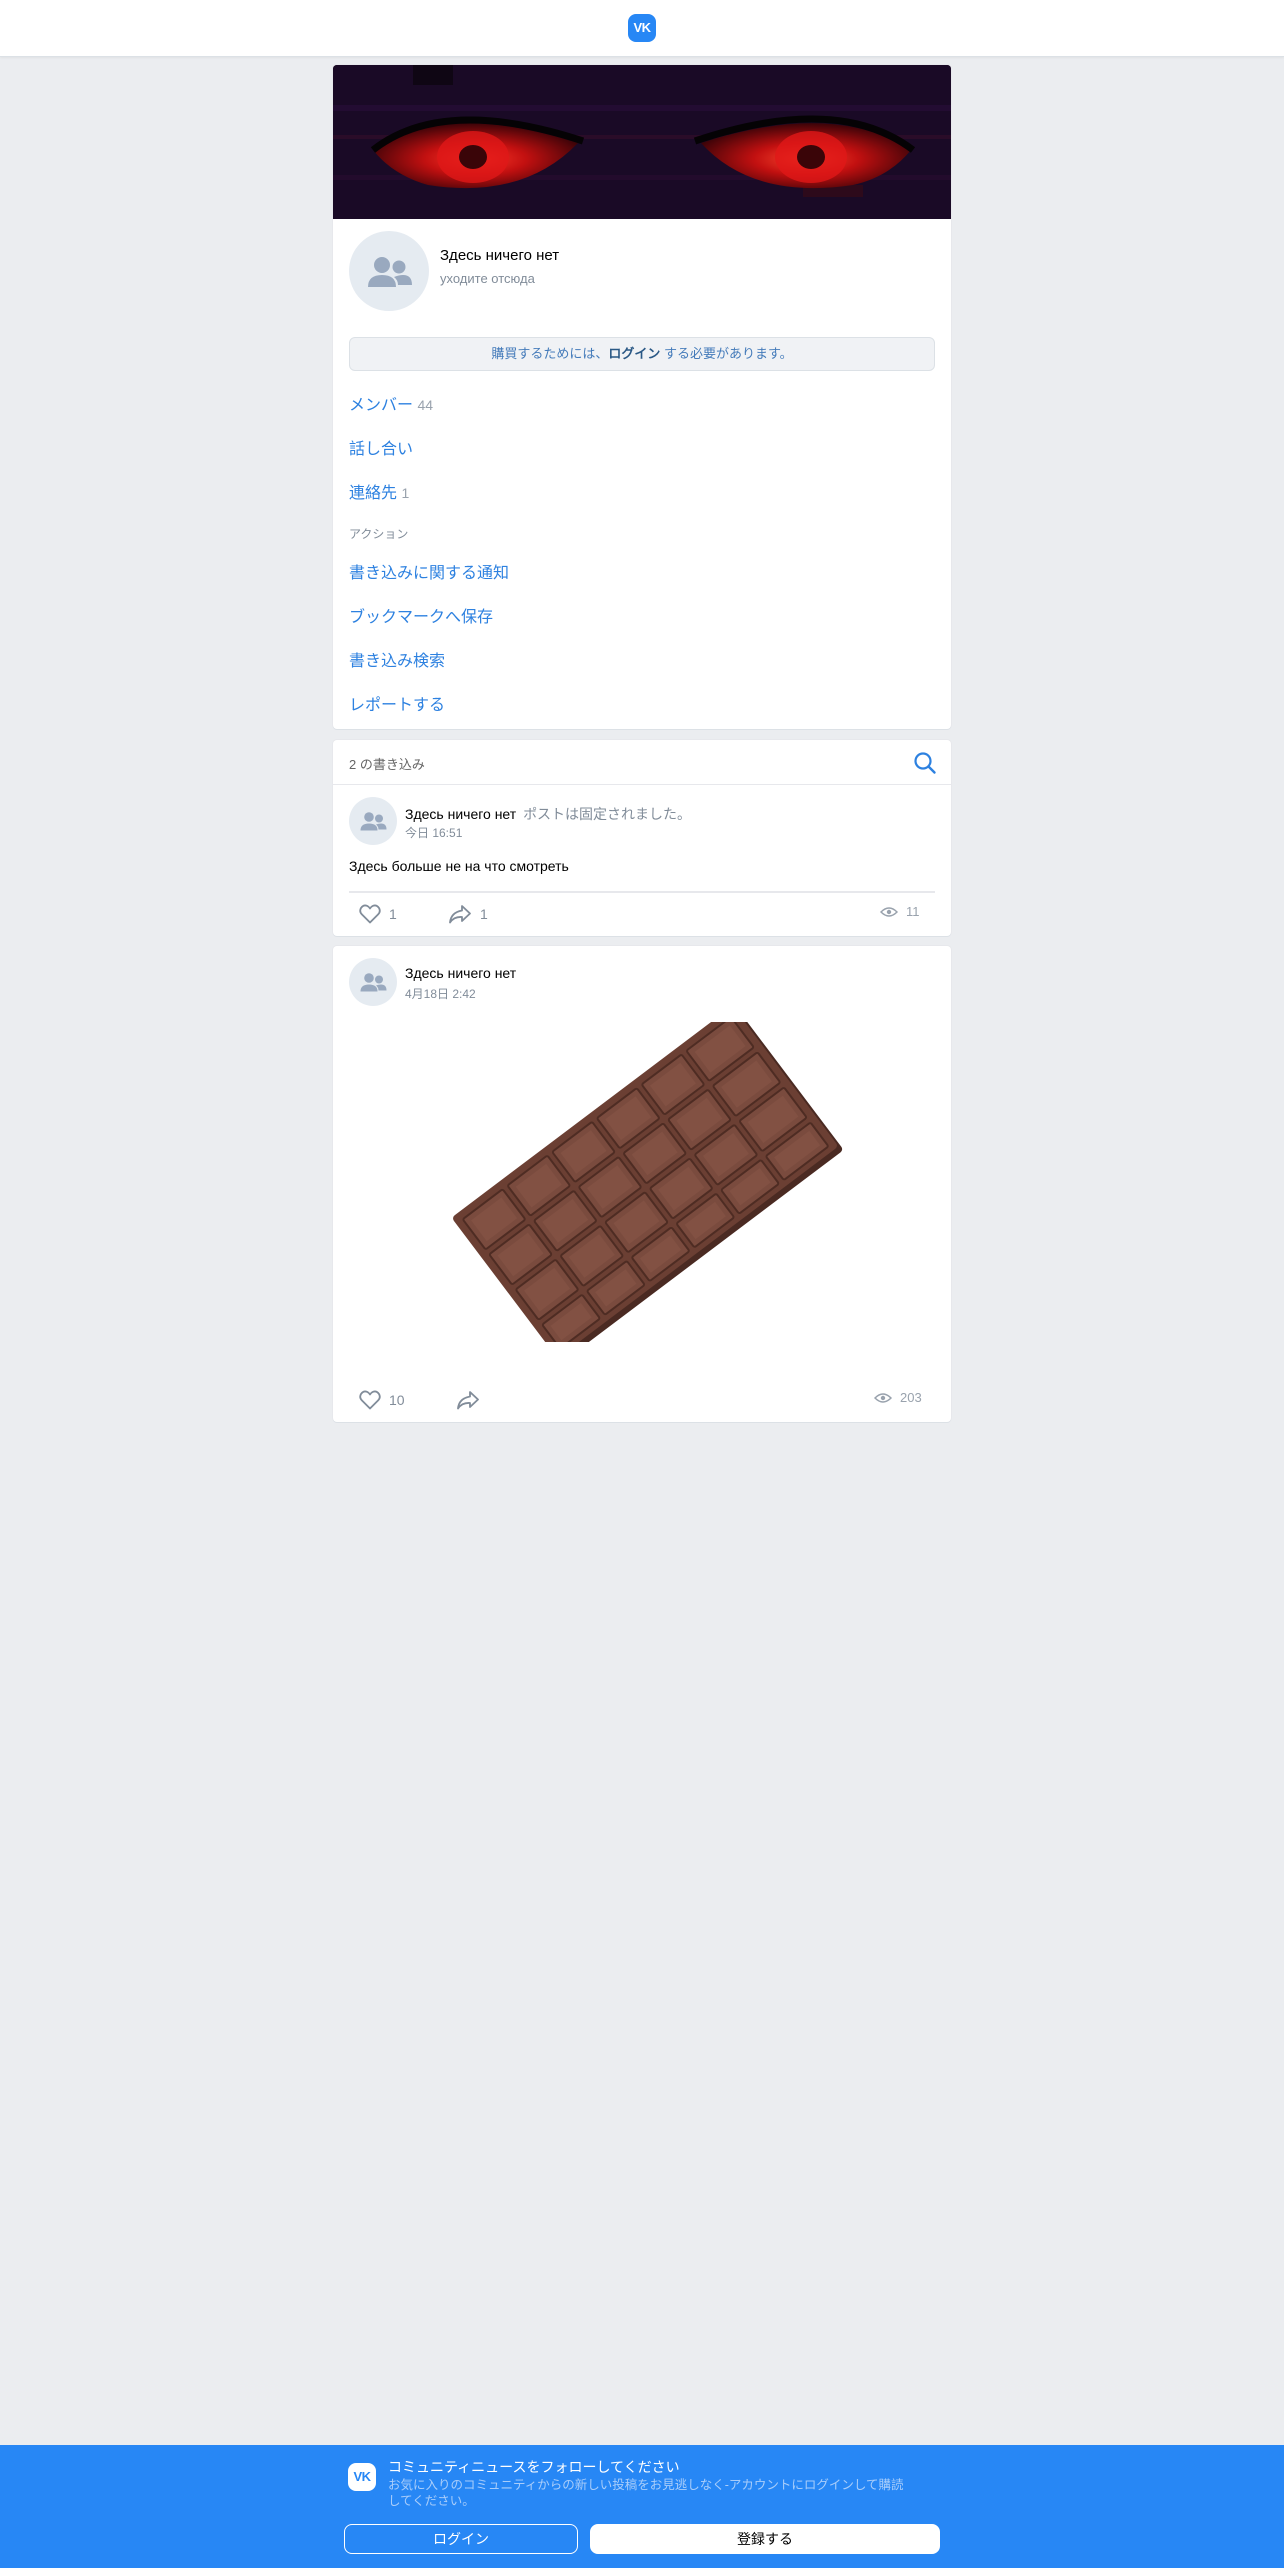 This screenshot has width=1284, height=2568. What do you see at coordinates (607, 814) in the screenshot?
I see `post-pinned-label: ポストは固定されました。` at bounding box center [607, 814].